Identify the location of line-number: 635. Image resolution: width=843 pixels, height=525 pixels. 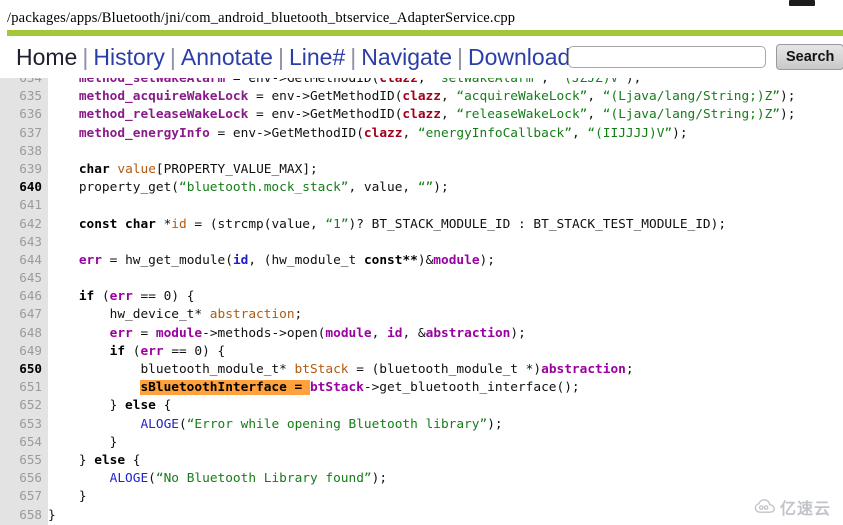
(24, 96).